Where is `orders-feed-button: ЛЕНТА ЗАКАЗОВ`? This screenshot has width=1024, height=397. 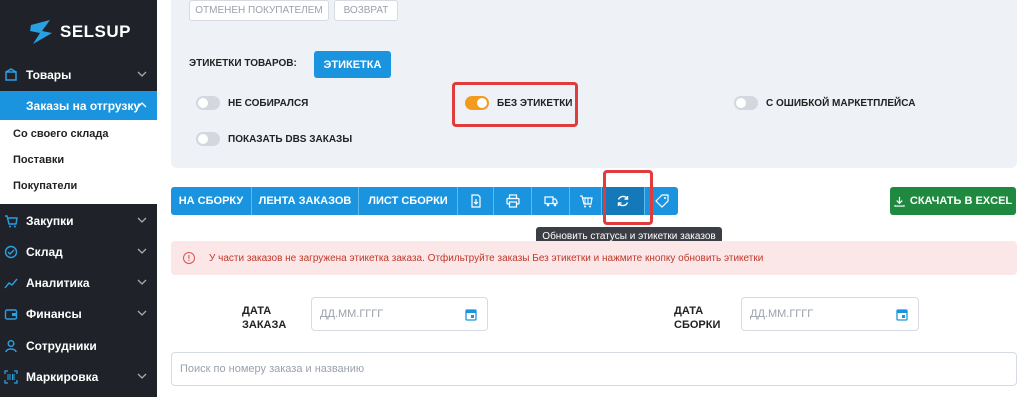 orders-feed-button: ЛЕНТА ЗАКАЗОВ is located at coordinates (305, 201).